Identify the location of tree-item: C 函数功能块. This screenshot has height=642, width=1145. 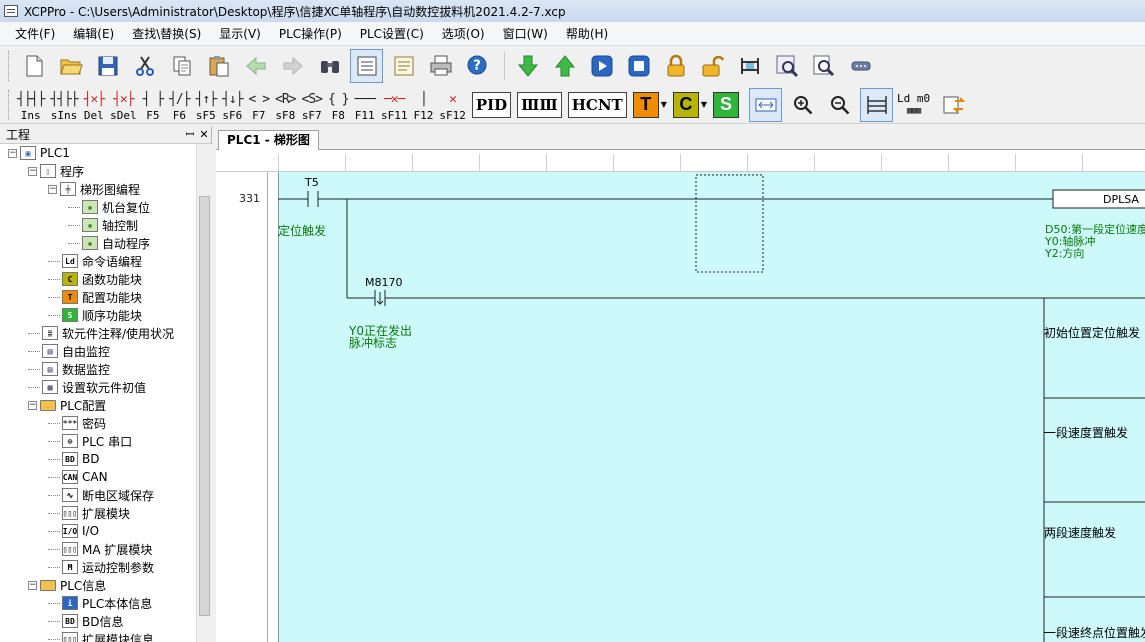
(95, 279).